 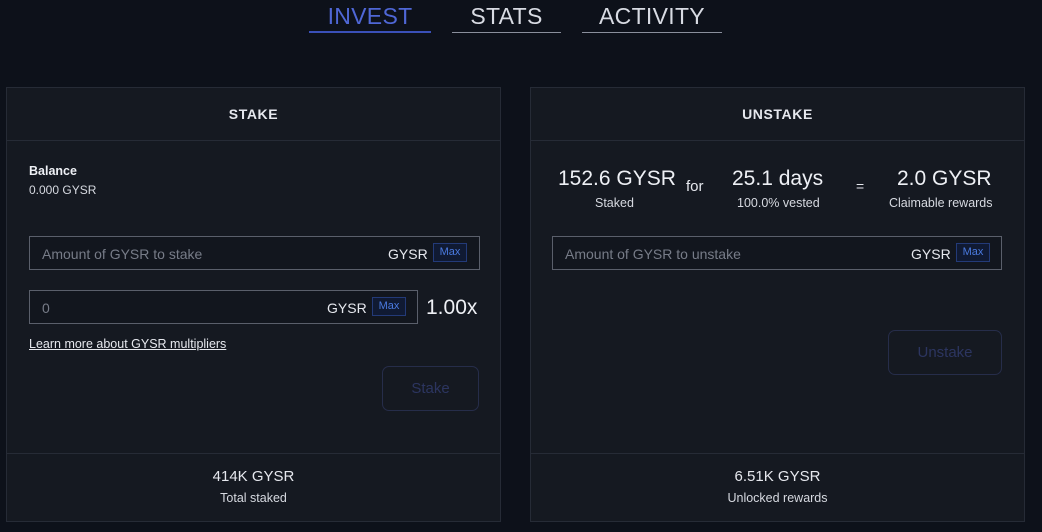 I want to click on multiplier-value: 1.00x, so click(x=452, y=307).